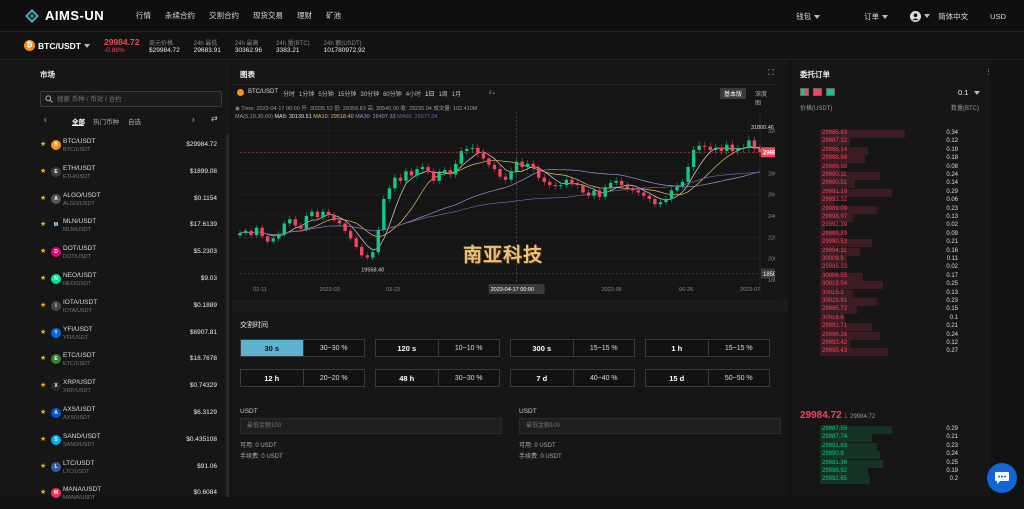 The height and width of the screenshot is (509, 1024). What do you see at coordinates (150, 335) in the screenshot?
I see `market-row: ★ Y YFI/USDT YFI/USDT $6907.81 -1.15%` at bounding box center [150, 335].